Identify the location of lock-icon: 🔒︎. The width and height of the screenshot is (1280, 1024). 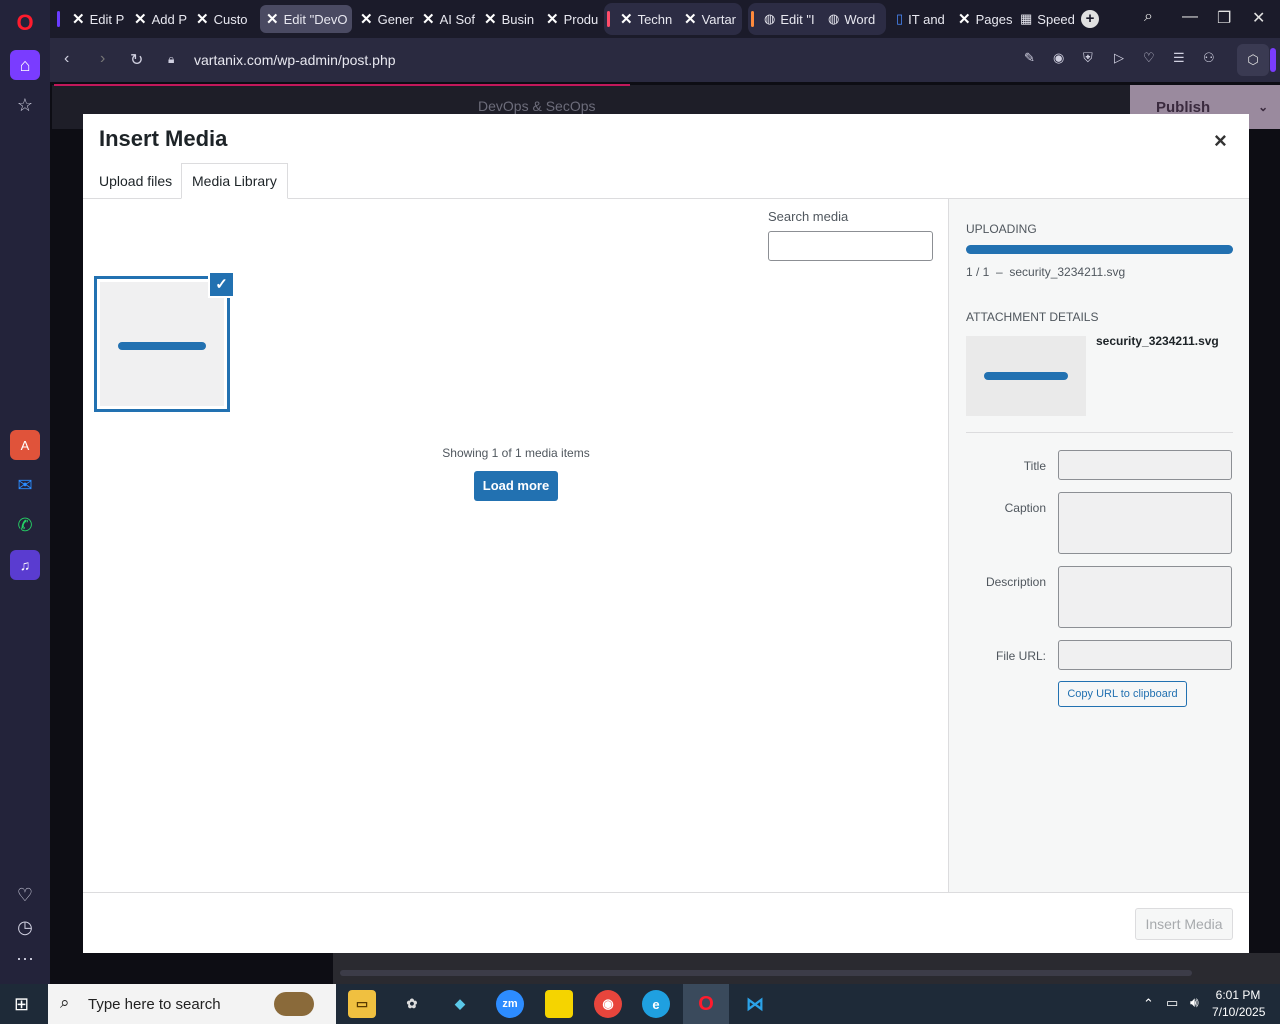
(171, 59).